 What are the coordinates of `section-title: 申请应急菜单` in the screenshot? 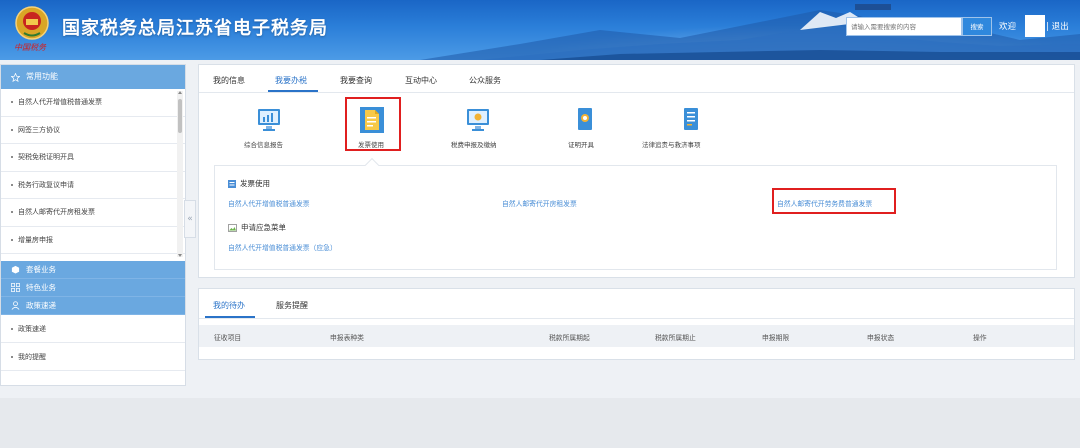 It's located at (257, 227).